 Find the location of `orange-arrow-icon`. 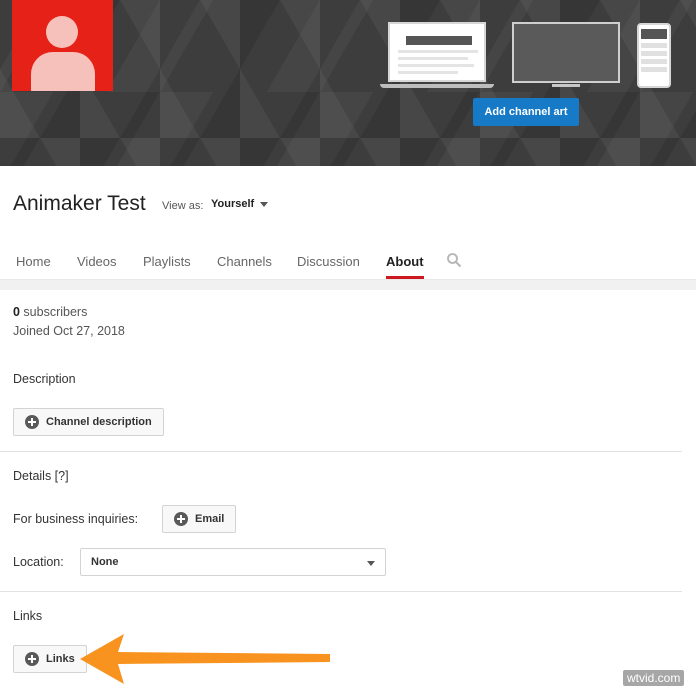

orange-arrow-icon is located at coordinates (205, 659).